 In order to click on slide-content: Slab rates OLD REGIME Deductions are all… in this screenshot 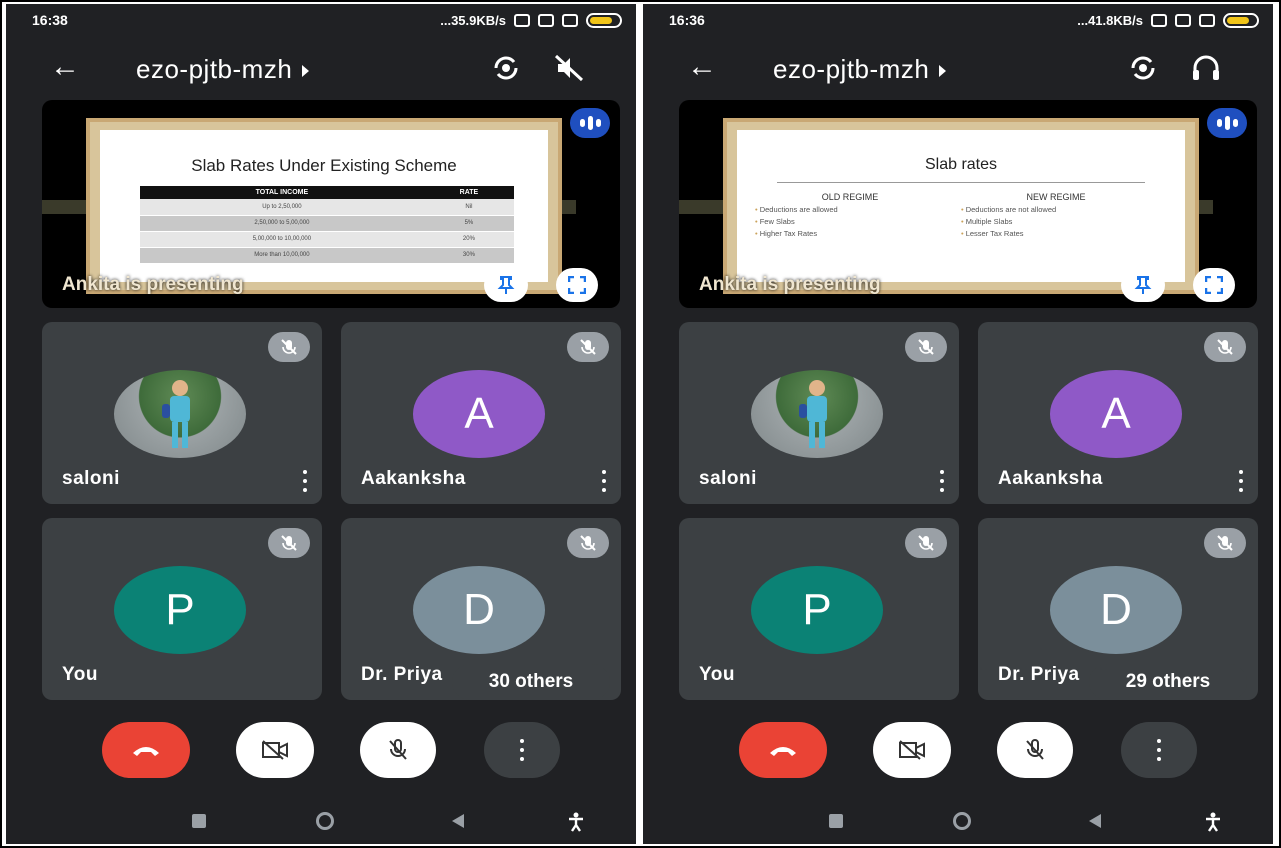, I will do `click(961, 206)`.